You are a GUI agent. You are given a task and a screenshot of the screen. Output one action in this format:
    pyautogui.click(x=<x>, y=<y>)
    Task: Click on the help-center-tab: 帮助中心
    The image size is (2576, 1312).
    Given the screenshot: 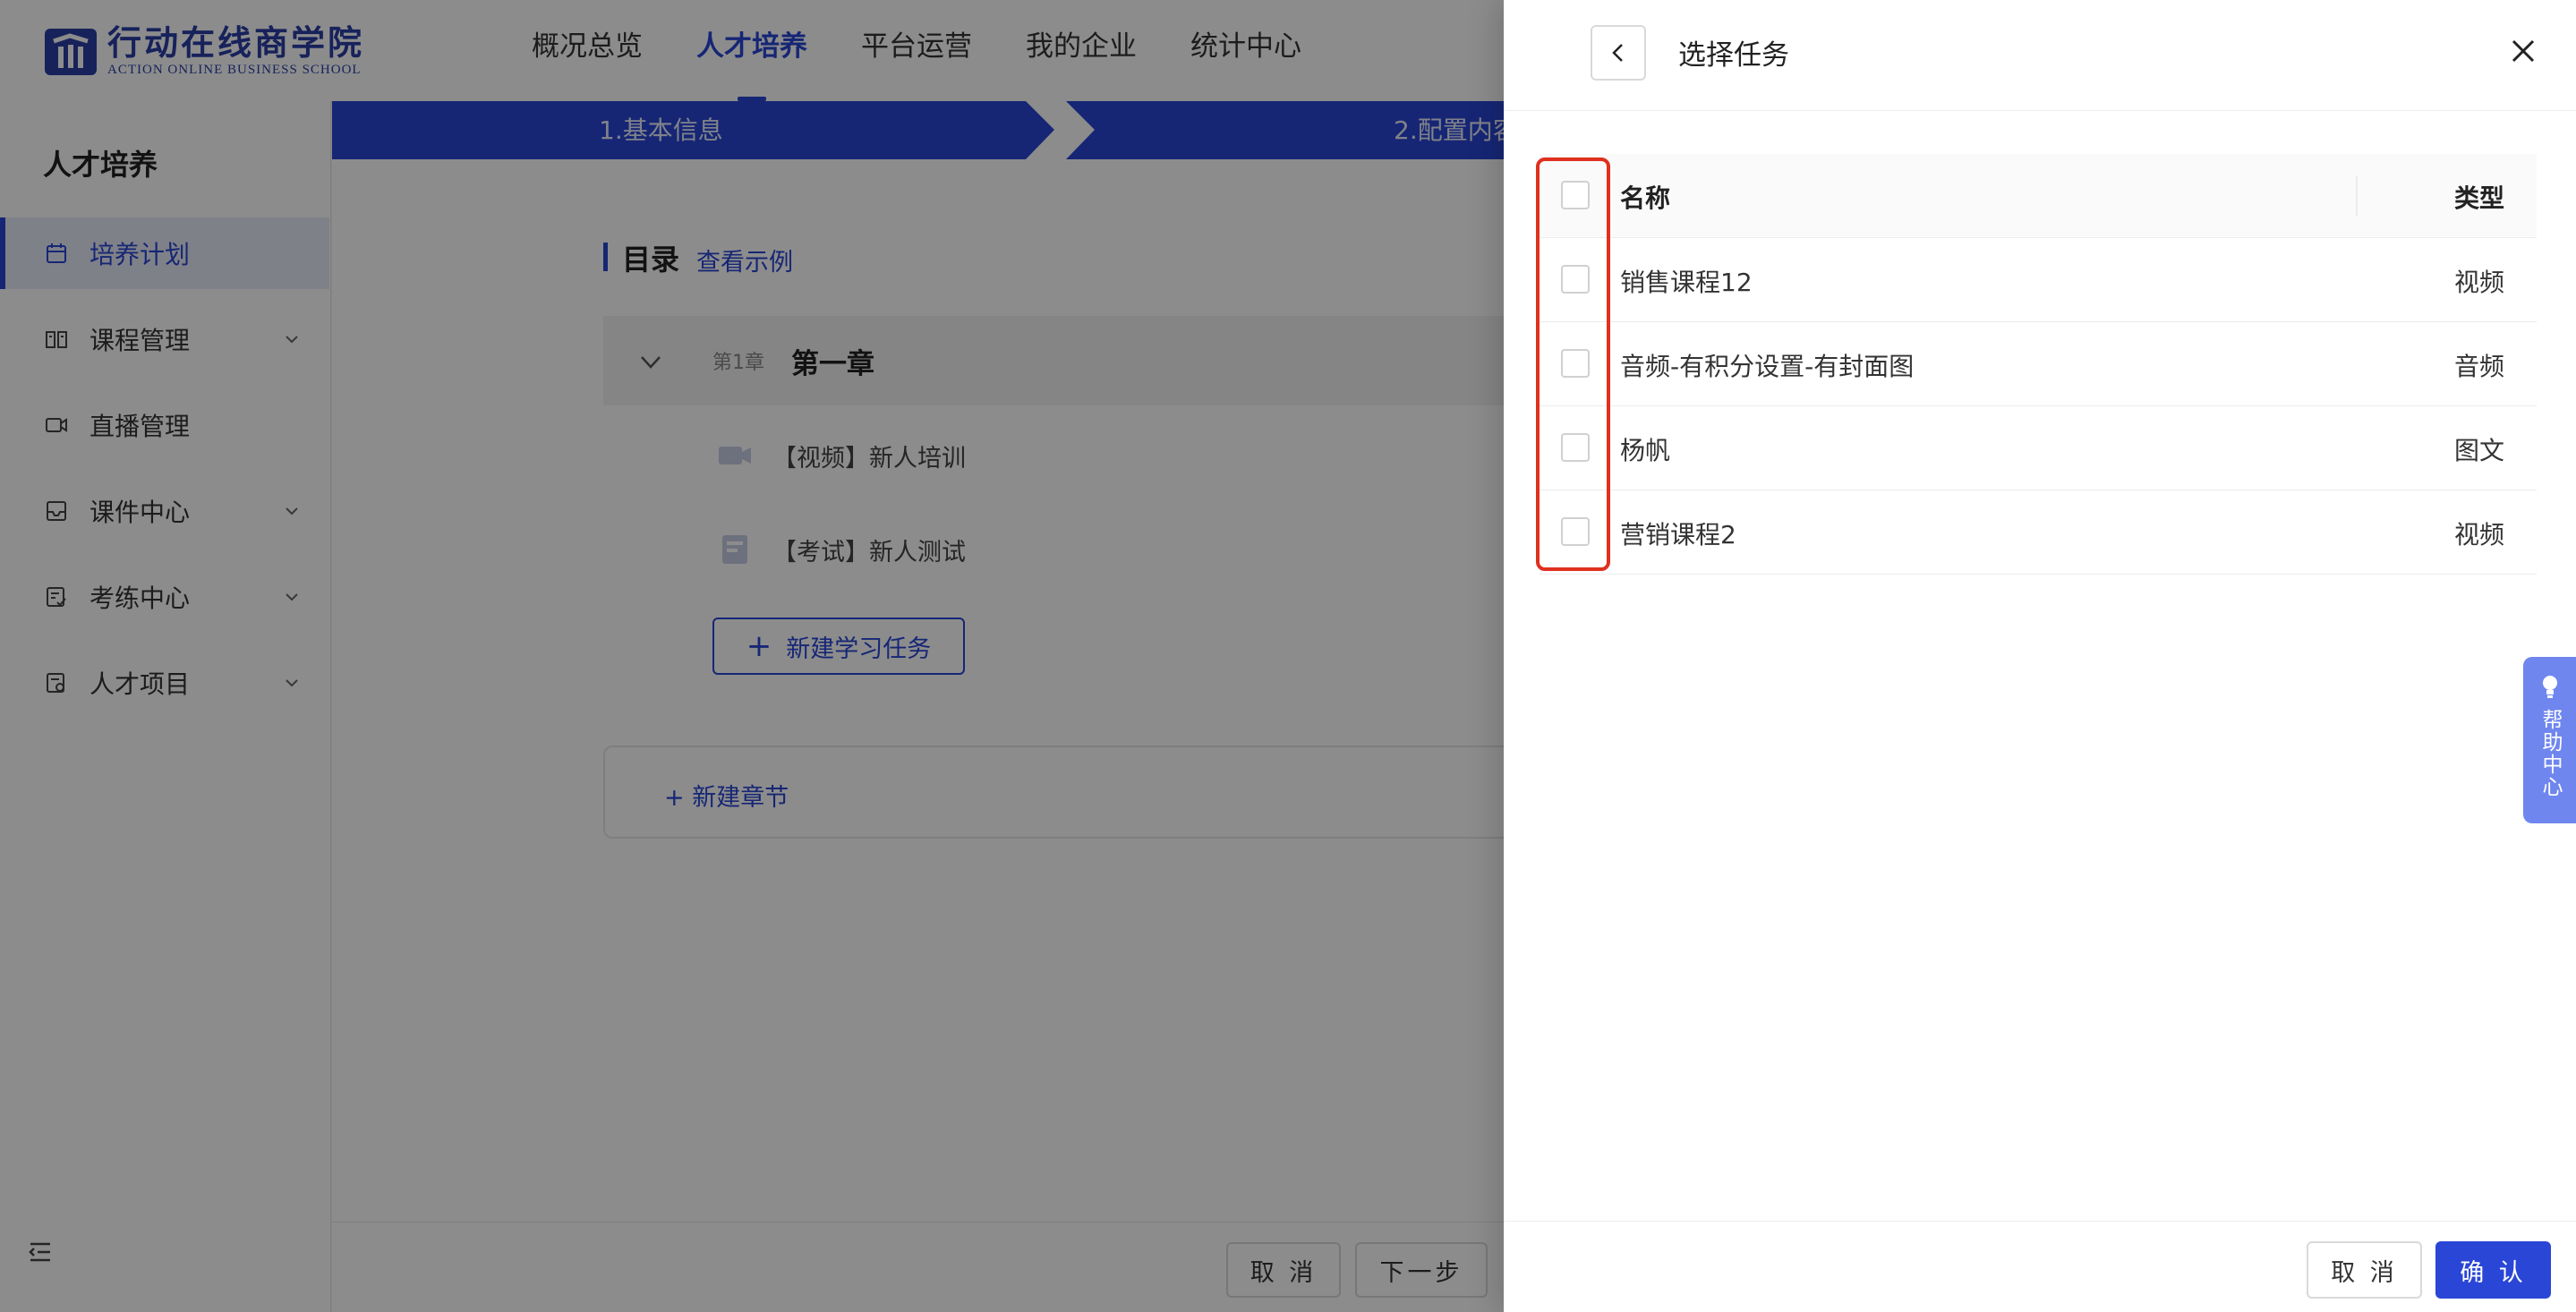 What is the action you would take?
    pyautogui.click(x=2549, y=740)
    